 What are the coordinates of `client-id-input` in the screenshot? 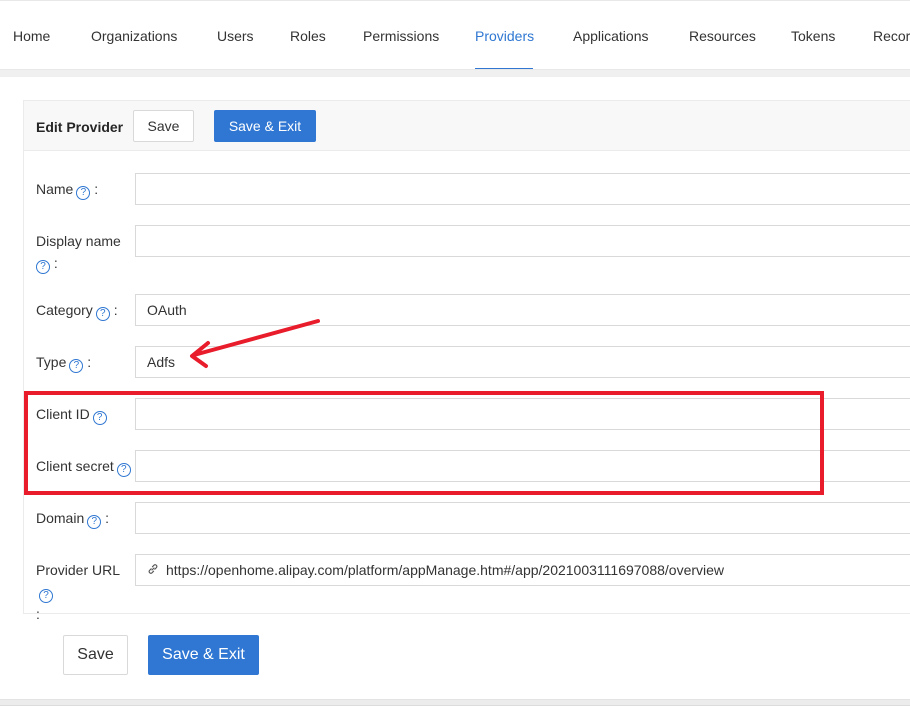 It's located at (522, 414).